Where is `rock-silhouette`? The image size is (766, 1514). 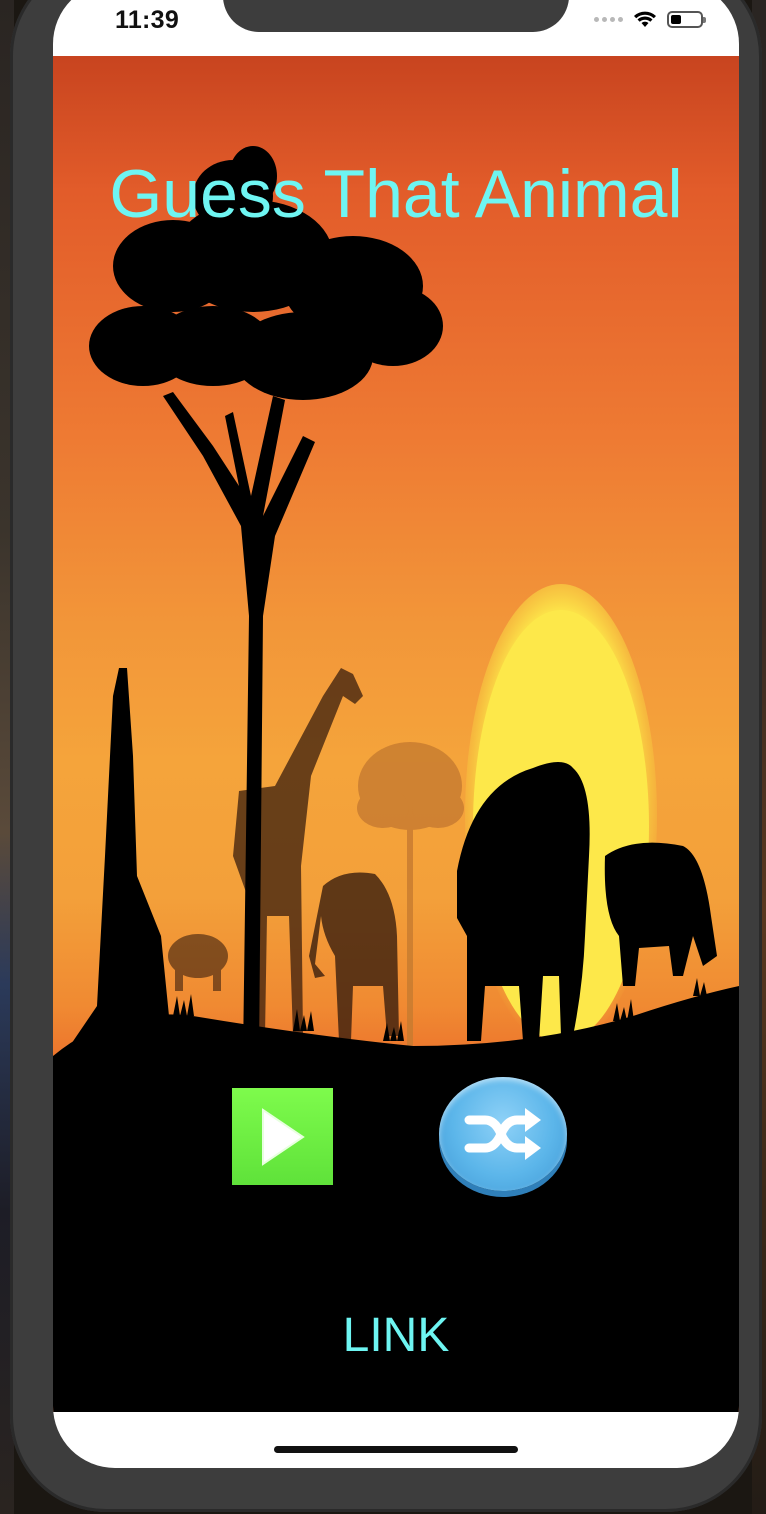
rock-silhouette is located at coordinates (119, 862).